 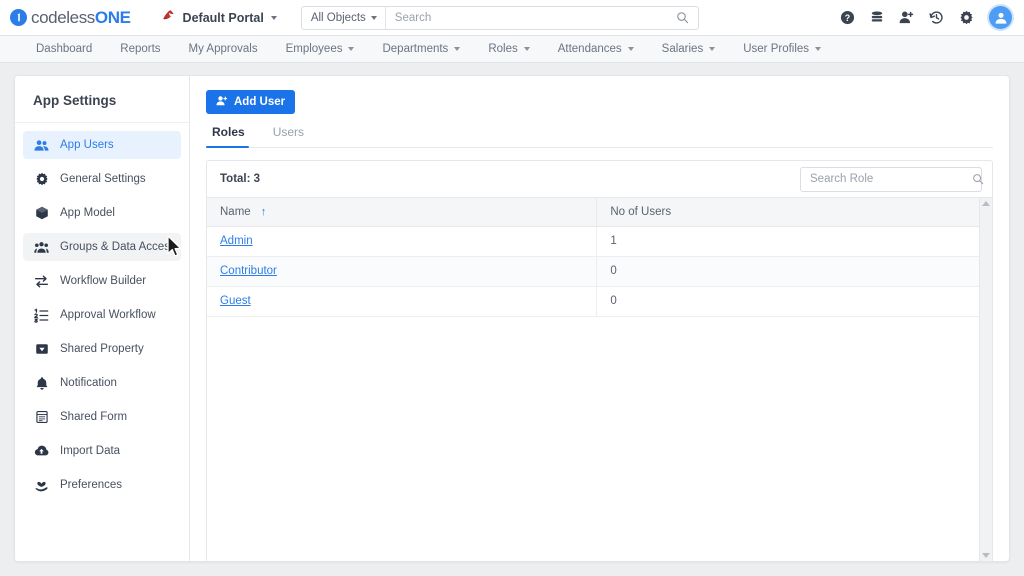 I want to click on help-icon: ?, so click(x=847, y=17).